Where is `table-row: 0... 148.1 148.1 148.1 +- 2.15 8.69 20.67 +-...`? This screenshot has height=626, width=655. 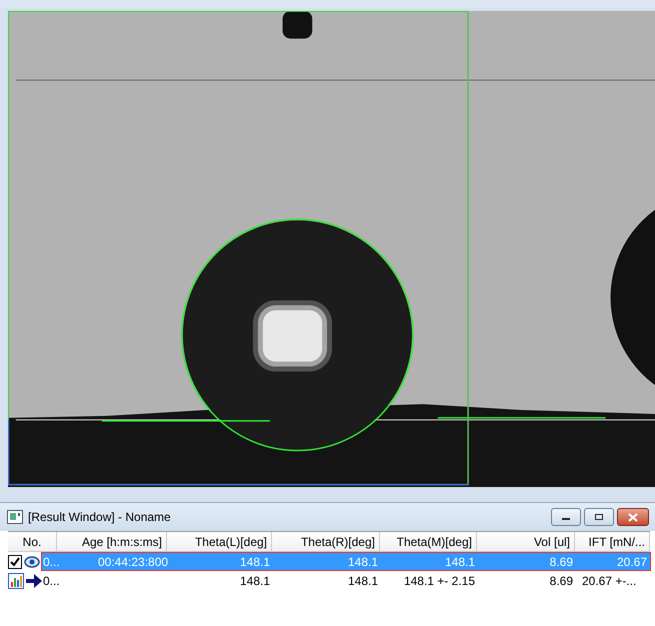
table-row: 0... 148.1 148.1 148.1 +- 2.15 8.69 20.67 +-... is located at coordinates (346, 580).